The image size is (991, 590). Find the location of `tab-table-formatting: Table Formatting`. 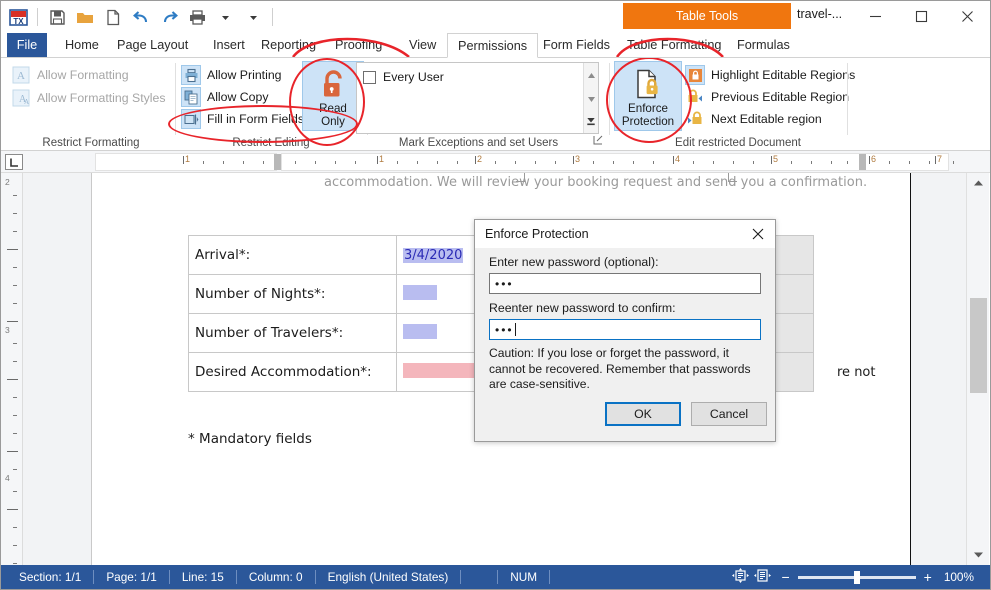

tab-table-formatting: Table Formatting is located at coordinates (674, 45).